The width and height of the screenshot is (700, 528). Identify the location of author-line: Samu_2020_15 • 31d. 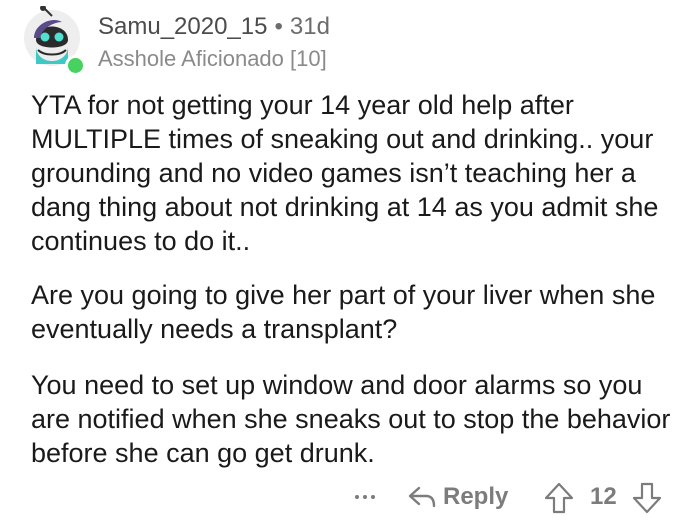
(214, 27).